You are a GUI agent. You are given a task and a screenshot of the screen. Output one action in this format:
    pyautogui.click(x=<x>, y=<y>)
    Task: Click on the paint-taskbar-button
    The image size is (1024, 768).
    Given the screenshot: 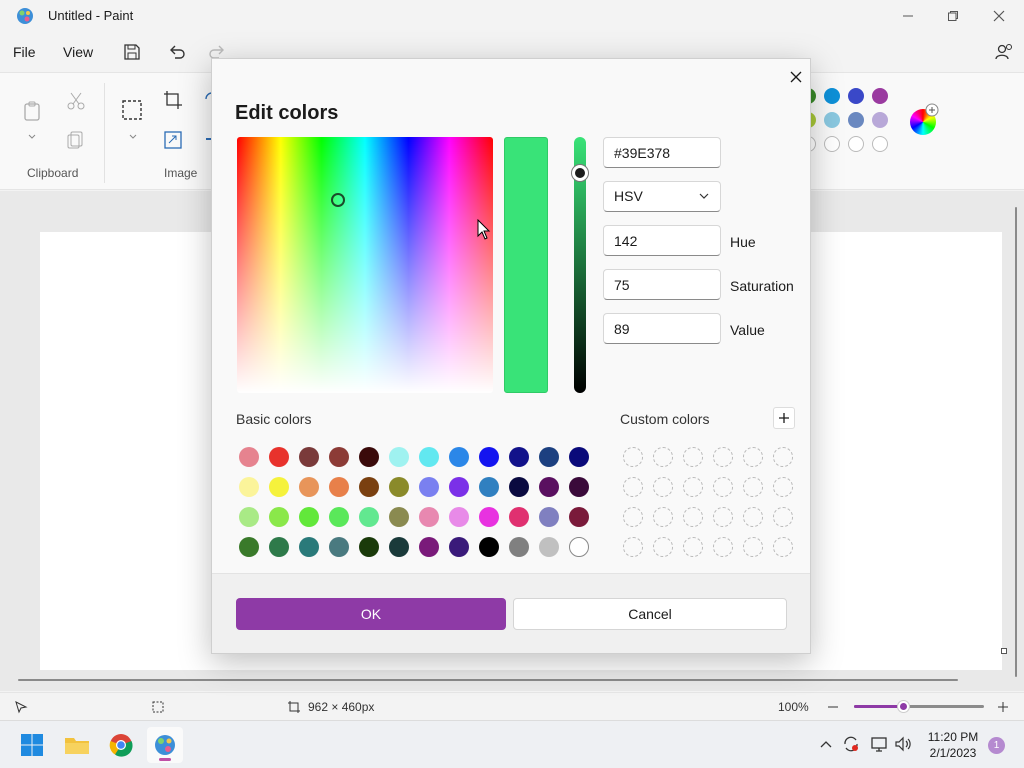 What is the action you would take?
    pyautogui.click(x=165, y=745)
    